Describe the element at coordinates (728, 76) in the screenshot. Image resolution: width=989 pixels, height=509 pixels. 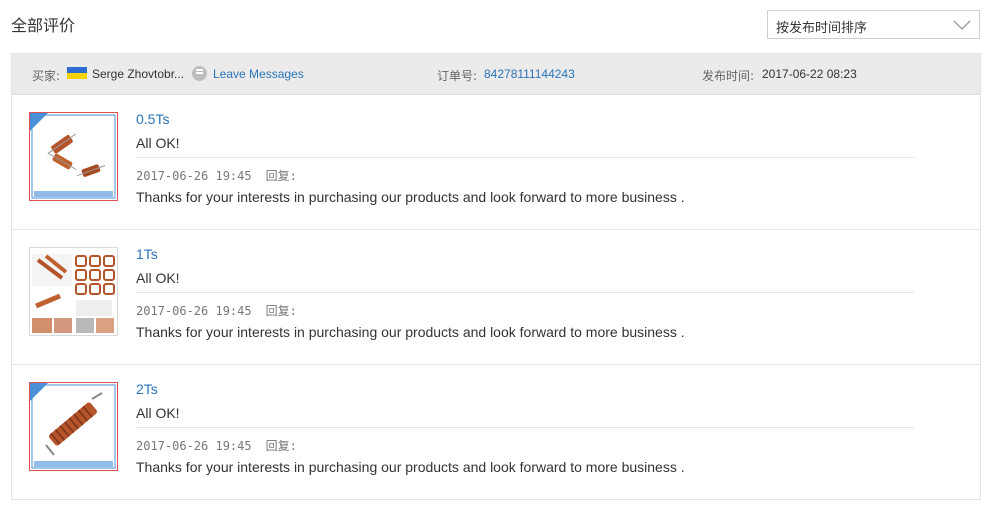
I see `publish-time-label: 发布时间:` at that location.